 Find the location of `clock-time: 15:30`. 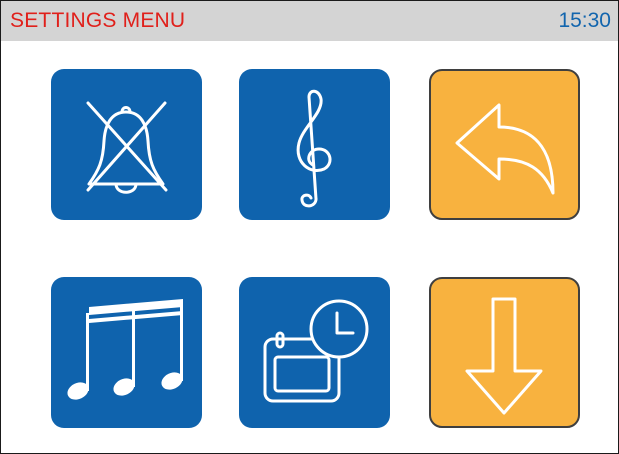

clock-time: 15:30 is located at coordinates (584, 20).